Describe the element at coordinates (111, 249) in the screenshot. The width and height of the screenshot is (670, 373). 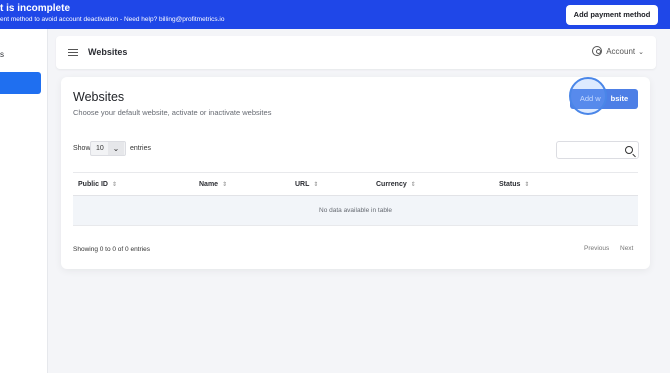
I see `table-info: Showing 0 to 0 of 0 entries` at that location.